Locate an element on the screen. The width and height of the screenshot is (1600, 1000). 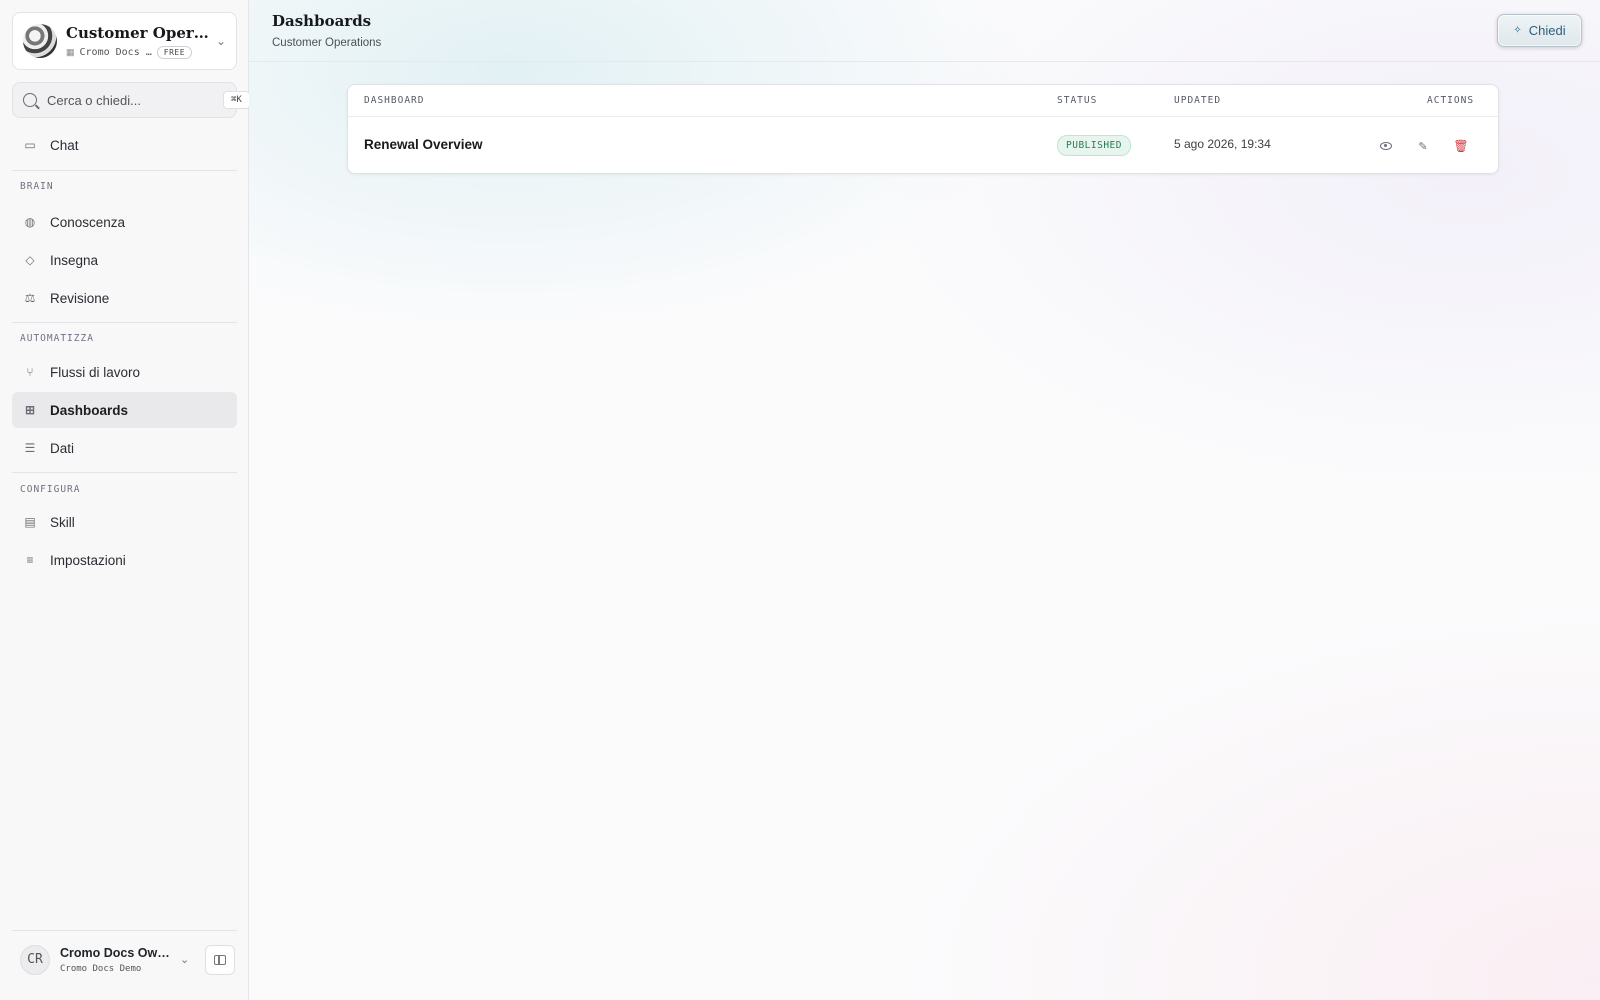
page-title: Dashboards is located at coordinates (322, 21).